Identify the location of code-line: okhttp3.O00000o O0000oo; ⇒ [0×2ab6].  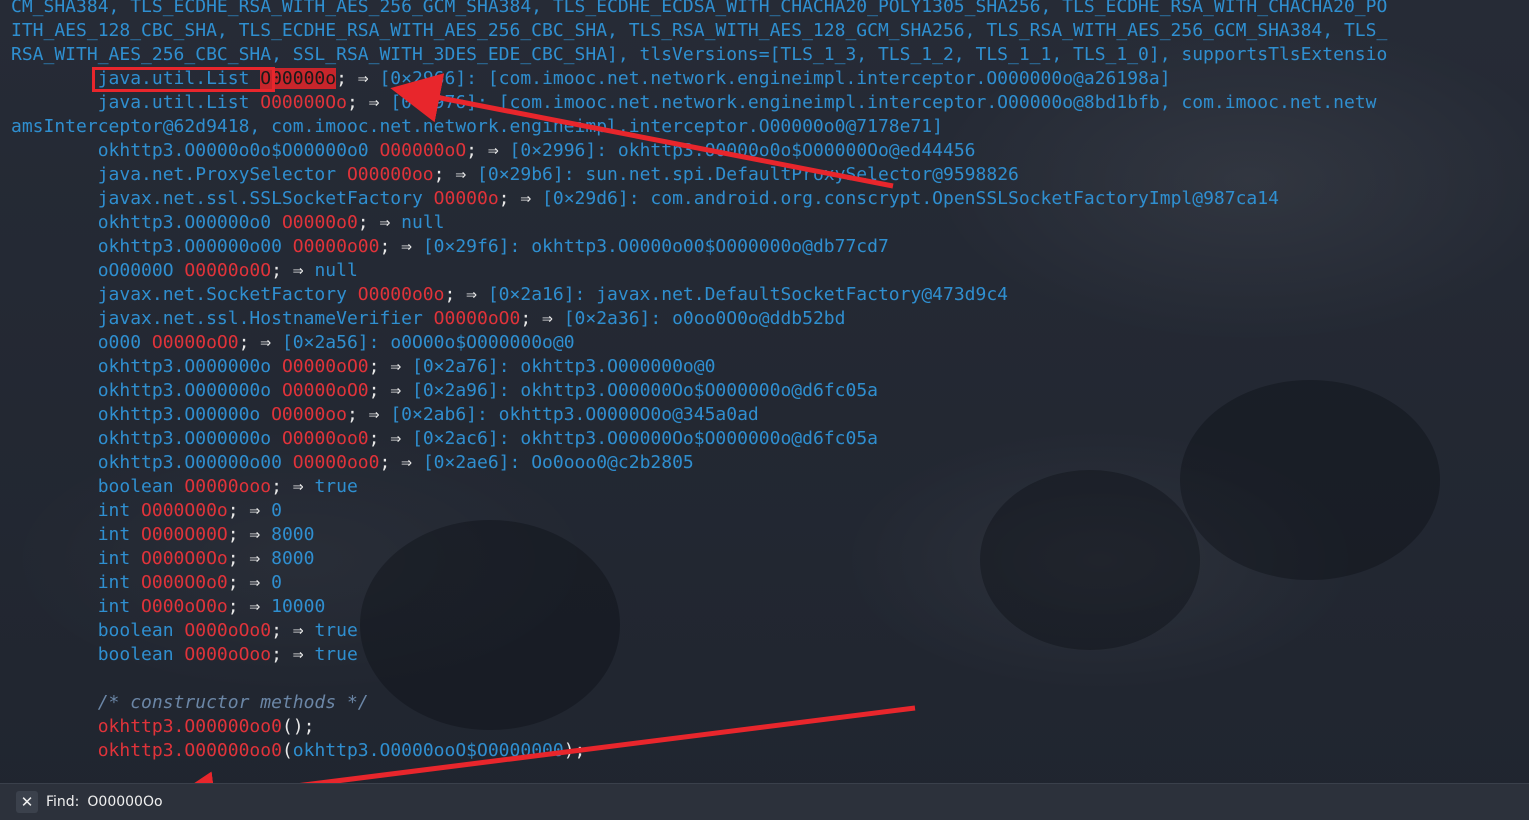
(385, 415).